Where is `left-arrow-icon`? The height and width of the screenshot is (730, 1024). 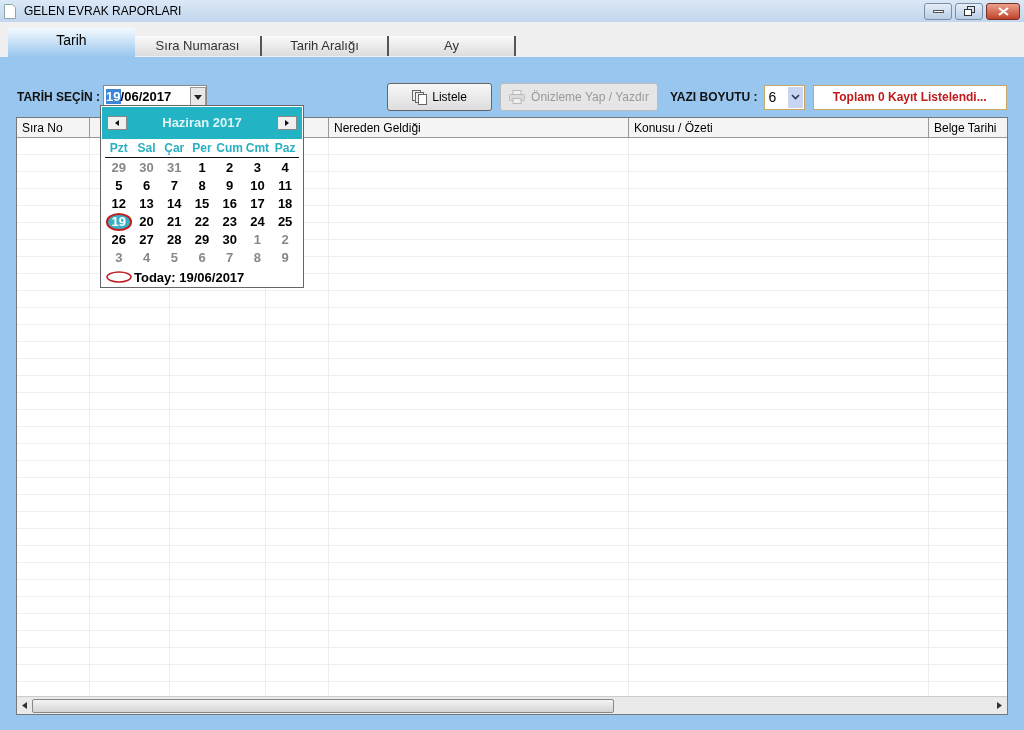
left-arrow-icon is located at coordinates (117, 122).